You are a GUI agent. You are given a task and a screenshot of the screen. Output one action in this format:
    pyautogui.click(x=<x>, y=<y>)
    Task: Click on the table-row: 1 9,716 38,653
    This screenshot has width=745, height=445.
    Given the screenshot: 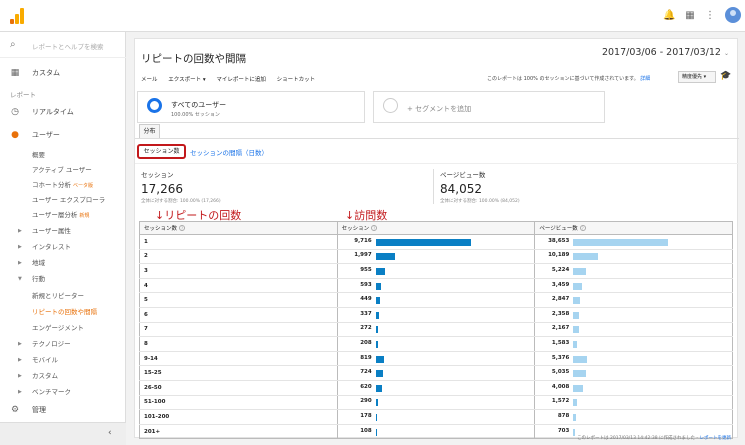 What is the action you would take?
    pyautogui.click(x=436, y=242)
    